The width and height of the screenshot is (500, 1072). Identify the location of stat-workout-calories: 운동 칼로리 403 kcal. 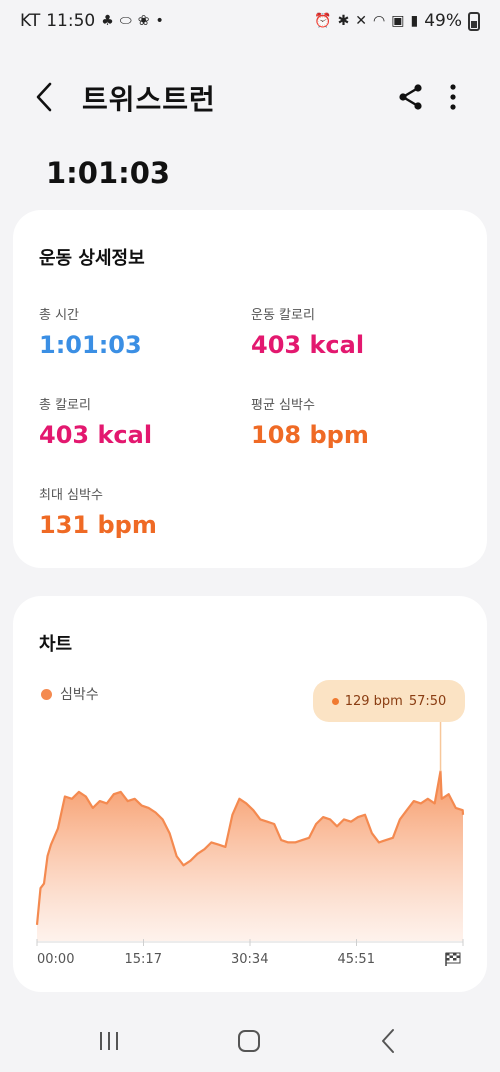
(307, 331).